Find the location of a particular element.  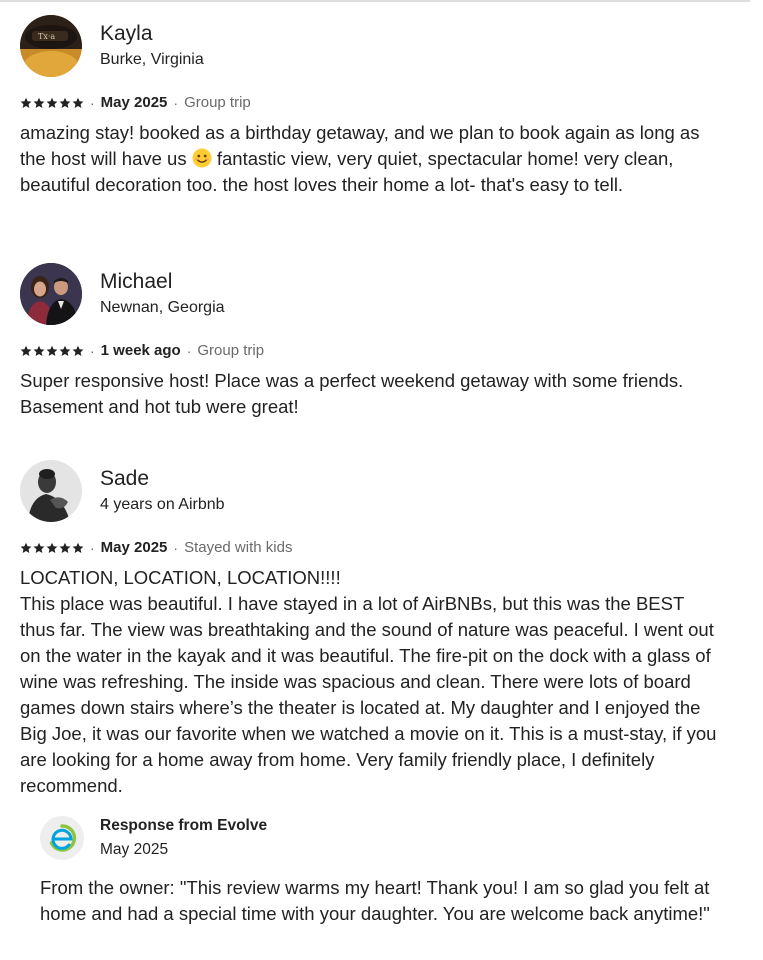

review-meta: · 1 week ago · Group trip is located at coordinates (370, 351).